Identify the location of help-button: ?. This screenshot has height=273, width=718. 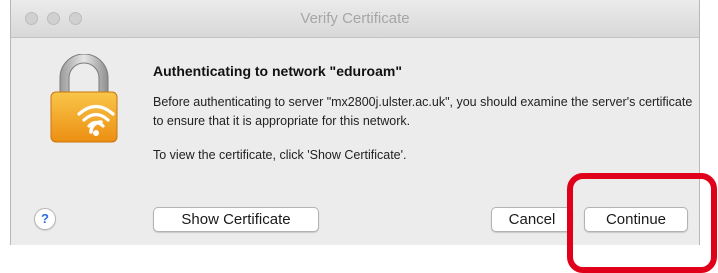
(45, 219).